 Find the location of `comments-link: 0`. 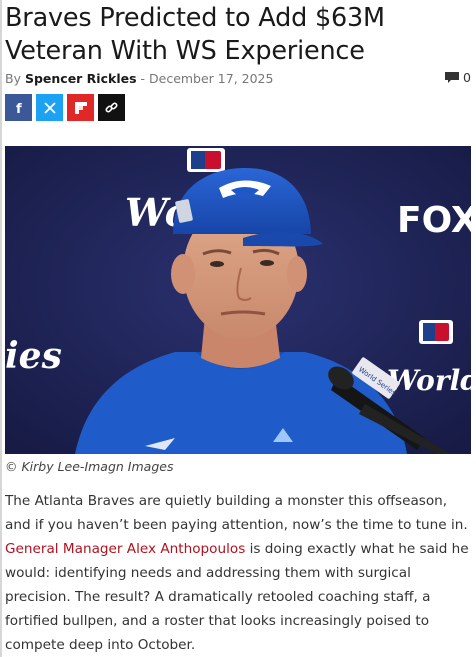

comments-link: 0 is located at coordinates (457, 77).